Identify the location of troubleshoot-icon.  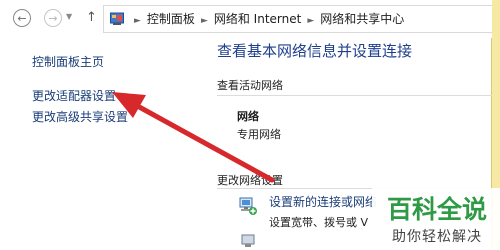
(248, 240).